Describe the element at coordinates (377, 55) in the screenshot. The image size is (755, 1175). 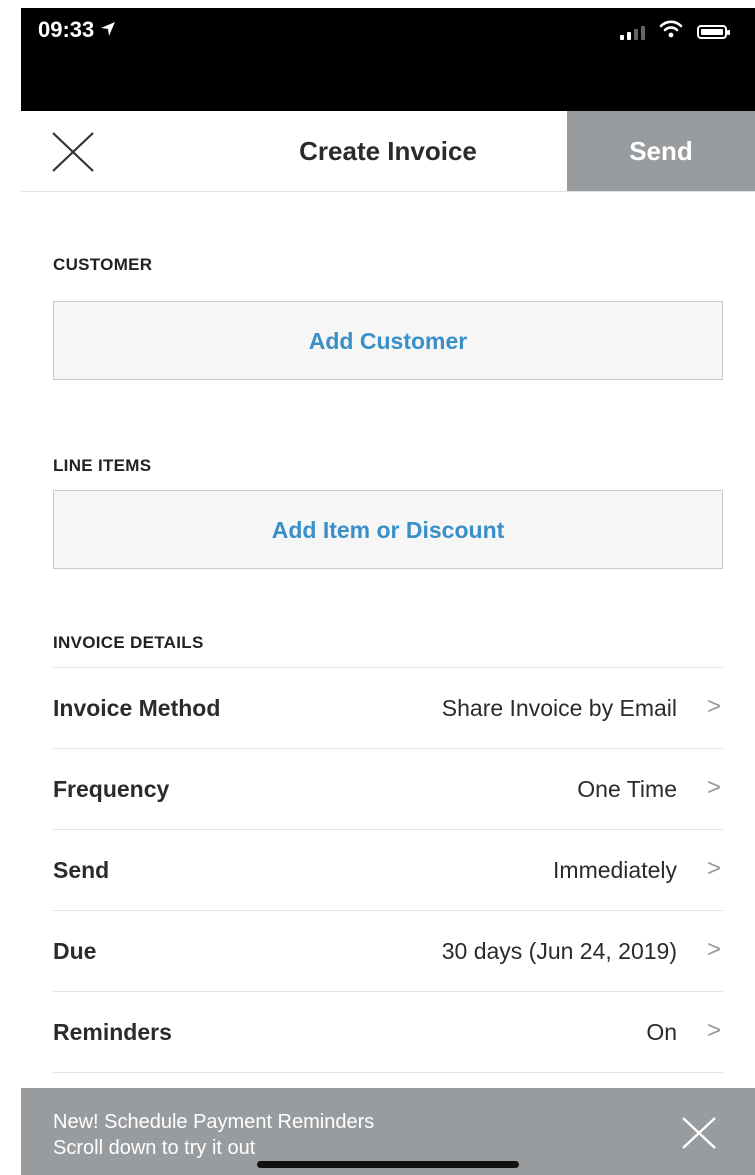
I see `status-bar: 09:33` at that location.